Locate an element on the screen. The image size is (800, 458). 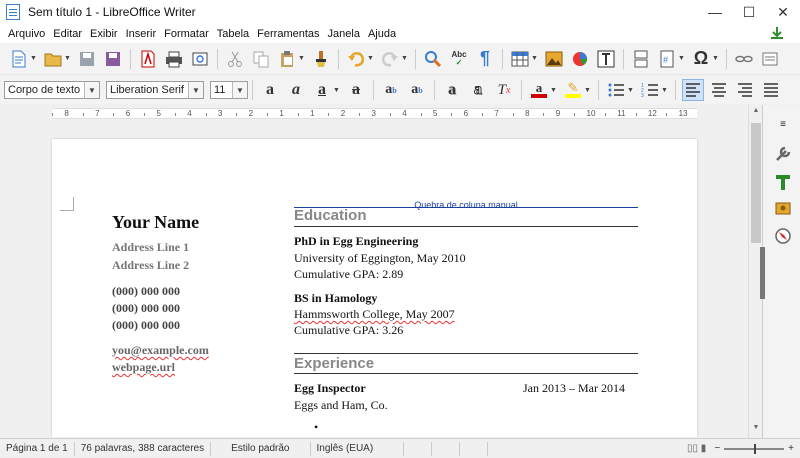
insert-image-icon is located at coordinates (554, 59).